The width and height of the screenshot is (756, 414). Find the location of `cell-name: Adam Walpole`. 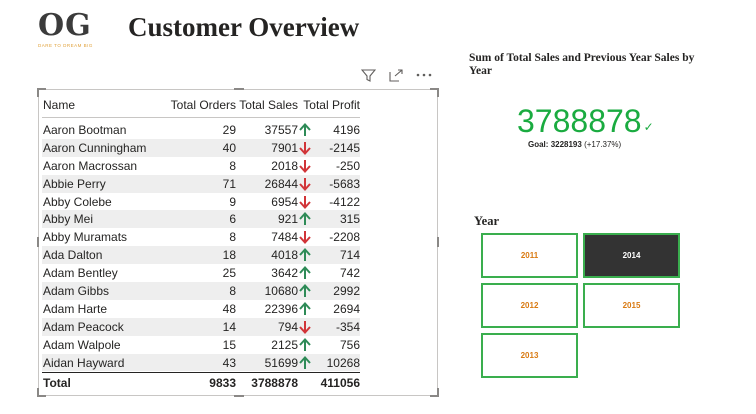

cell-name: Adam Walpole is located at coordinates (82, 344).